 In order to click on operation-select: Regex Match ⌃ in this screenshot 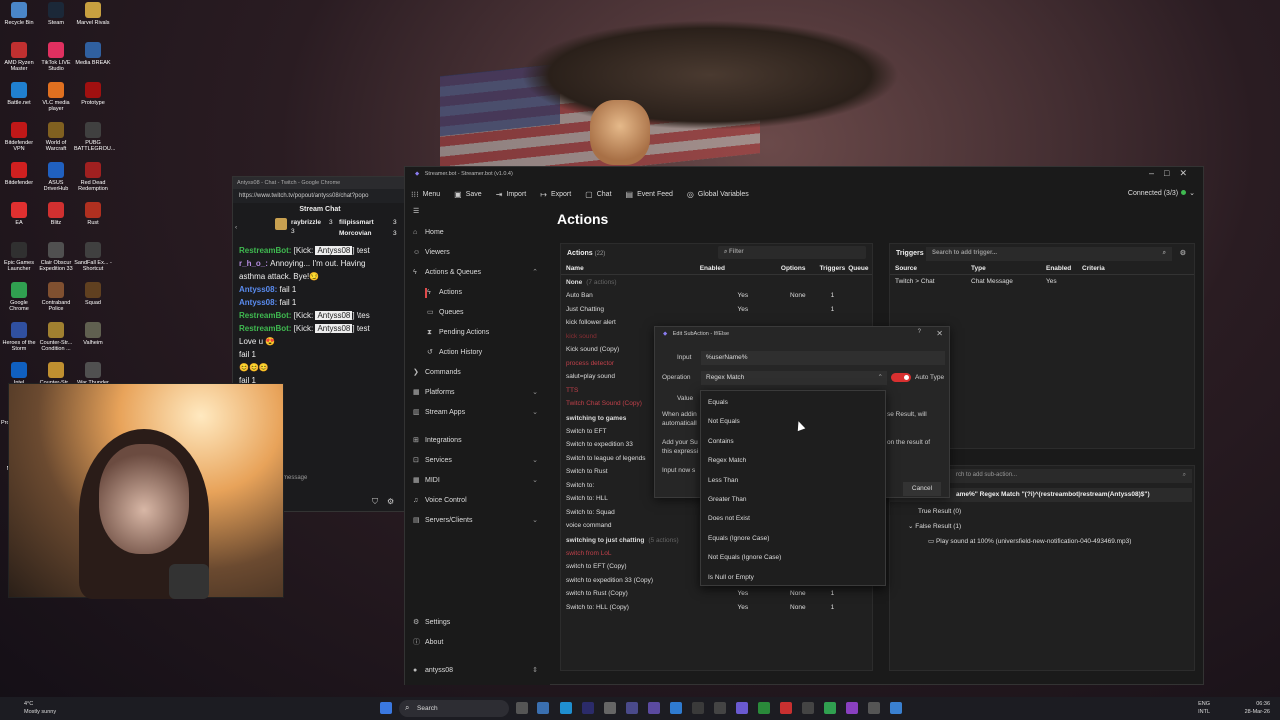, I will do `click(794, 378)`.